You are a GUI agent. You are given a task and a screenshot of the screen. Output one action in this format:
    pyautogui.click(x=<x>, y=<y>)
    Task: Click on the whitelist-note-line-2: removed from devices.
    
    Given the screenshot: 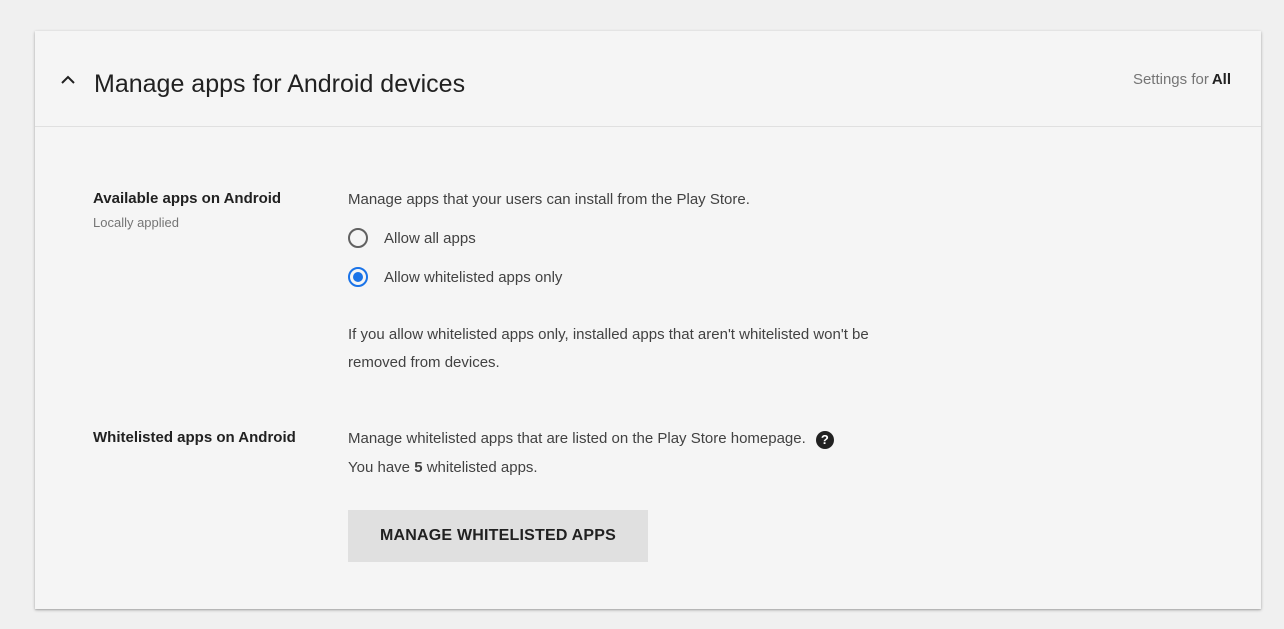 What is the action you would take?
    pyautogui.click(x=424, y=362)
    